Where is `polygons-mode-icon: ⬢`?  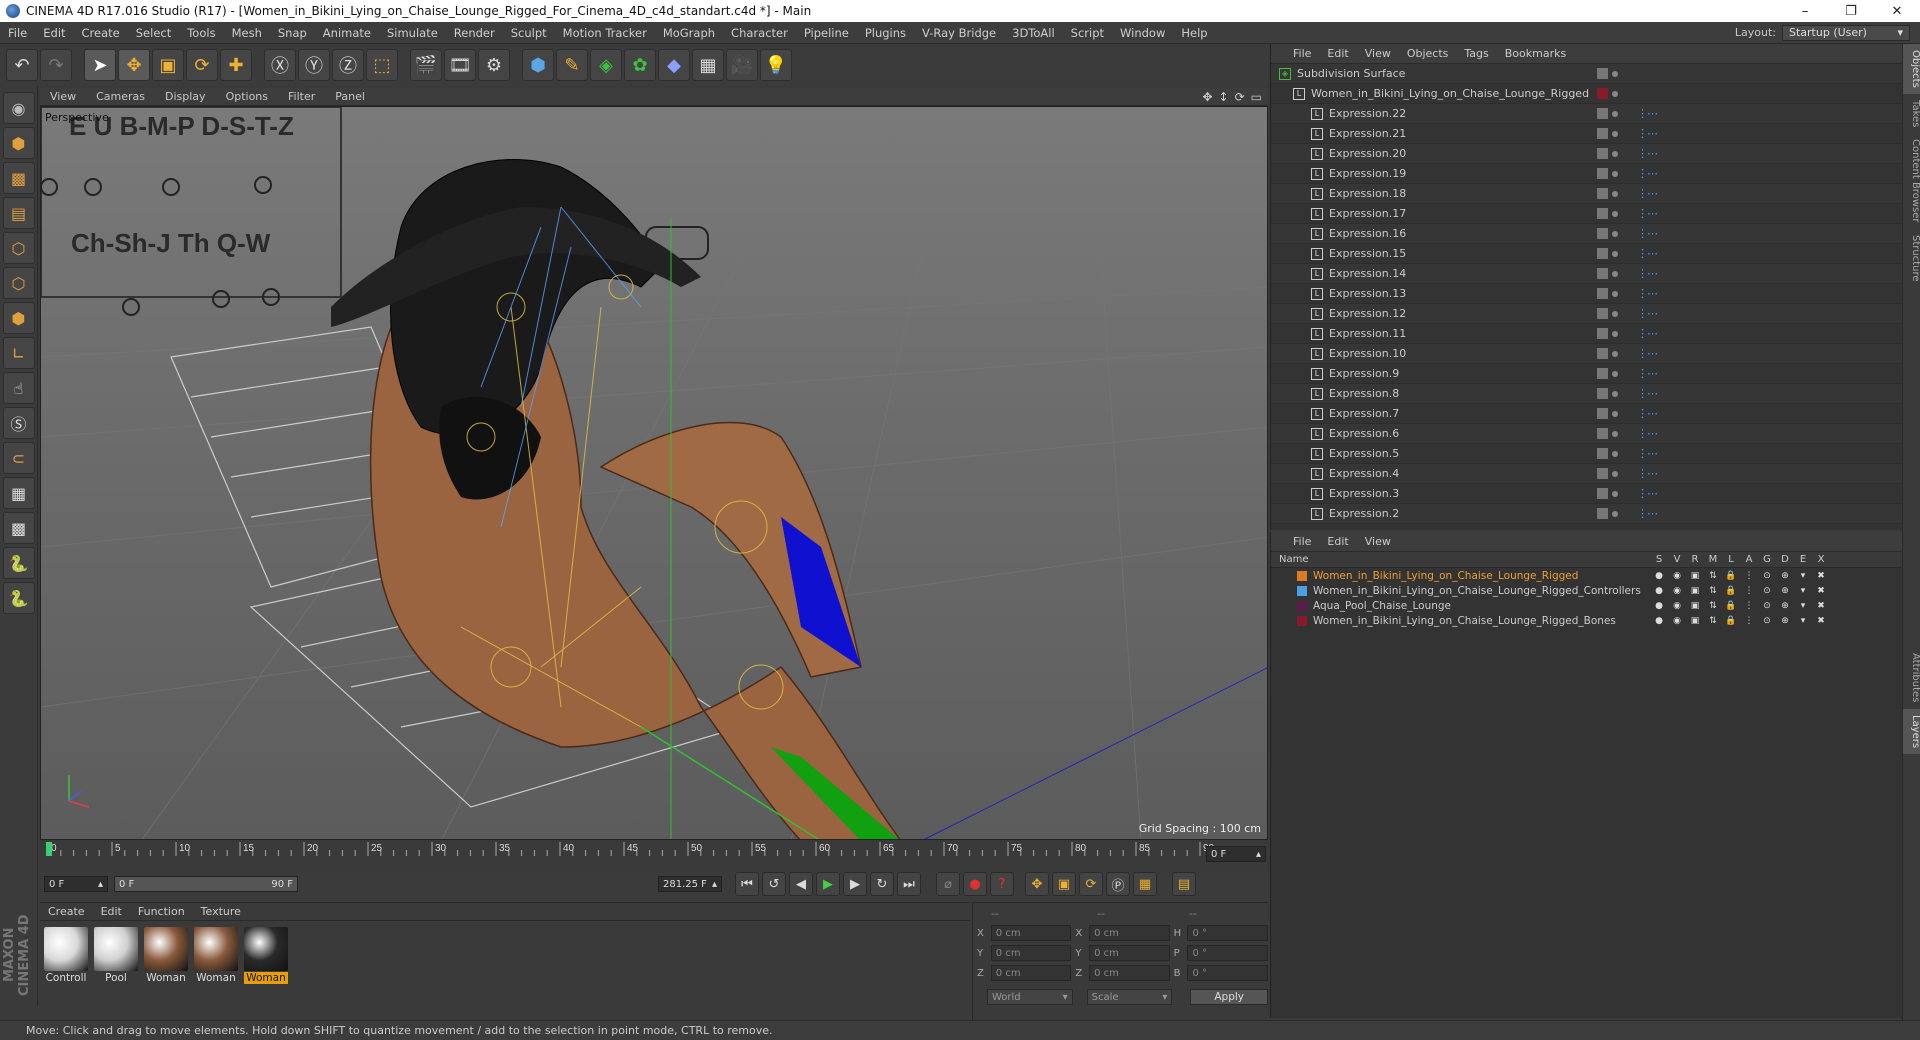 polygons-mode-icon: ⬢ is located at coordinates (18, 318).